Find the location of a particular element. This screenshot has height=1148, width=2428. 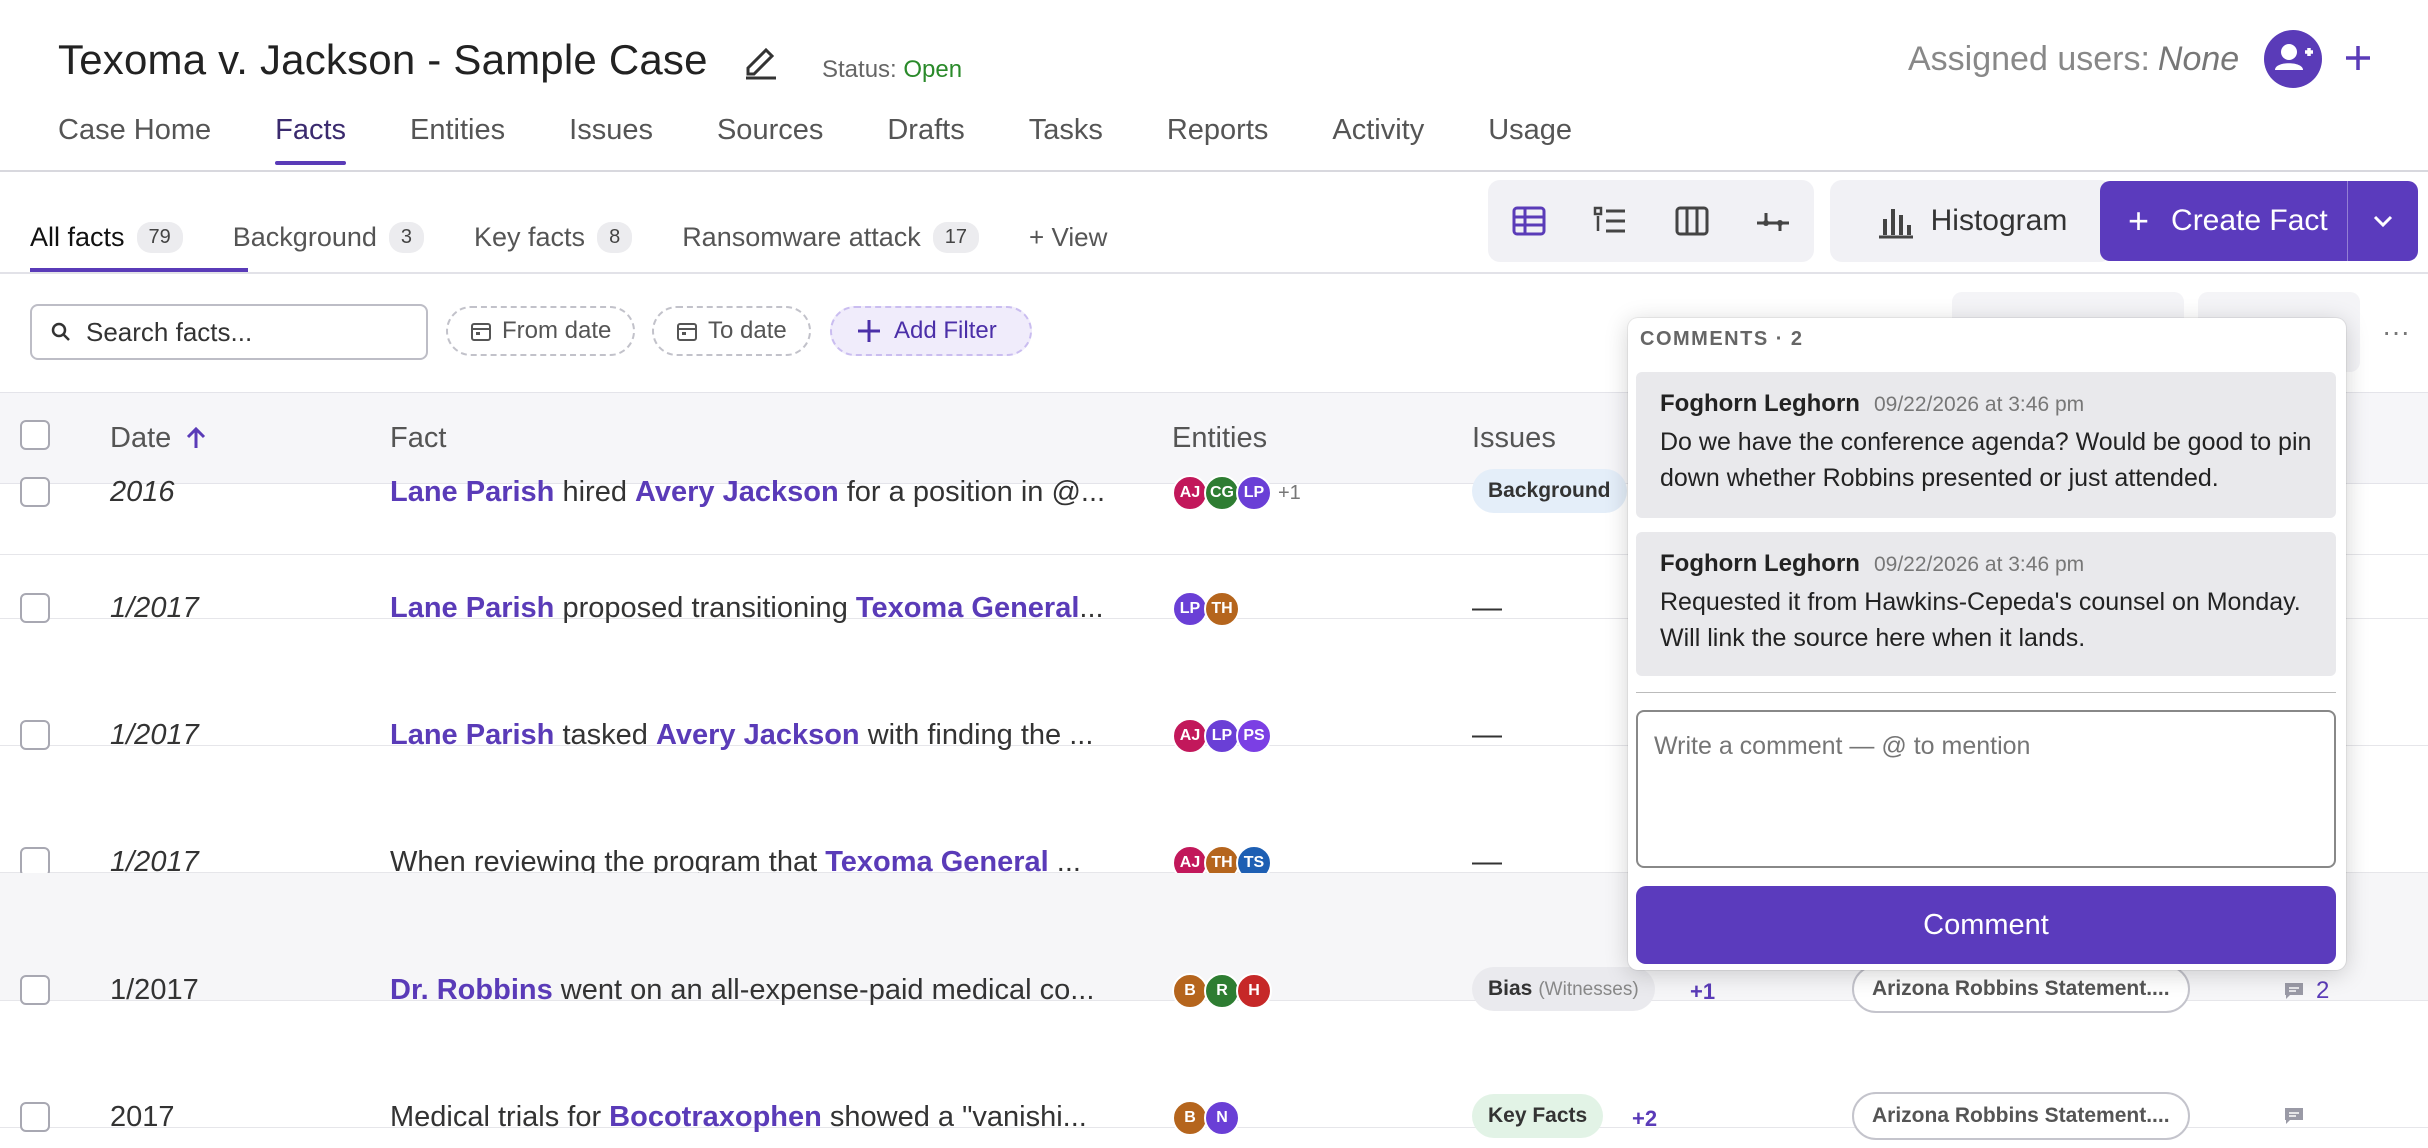

comments-header: COMMENTS · 2 is located at coordinates (1722, 339).